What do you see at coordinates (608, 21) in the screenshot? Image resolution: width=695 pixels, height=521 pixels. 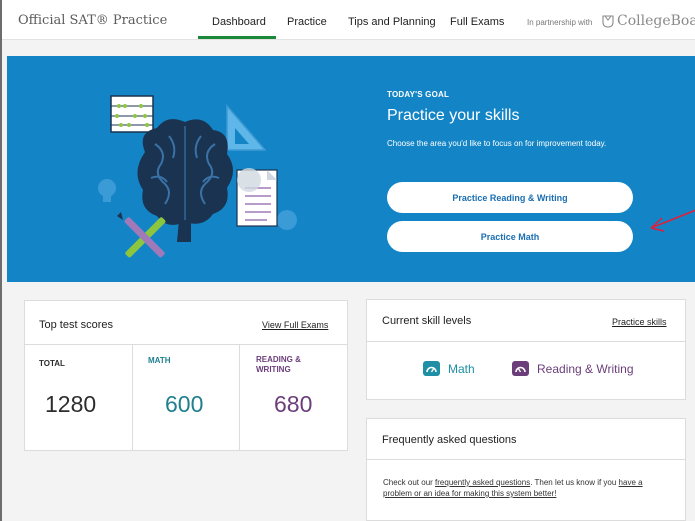 I see `acorn-icon` at bounding box center [608, 21].